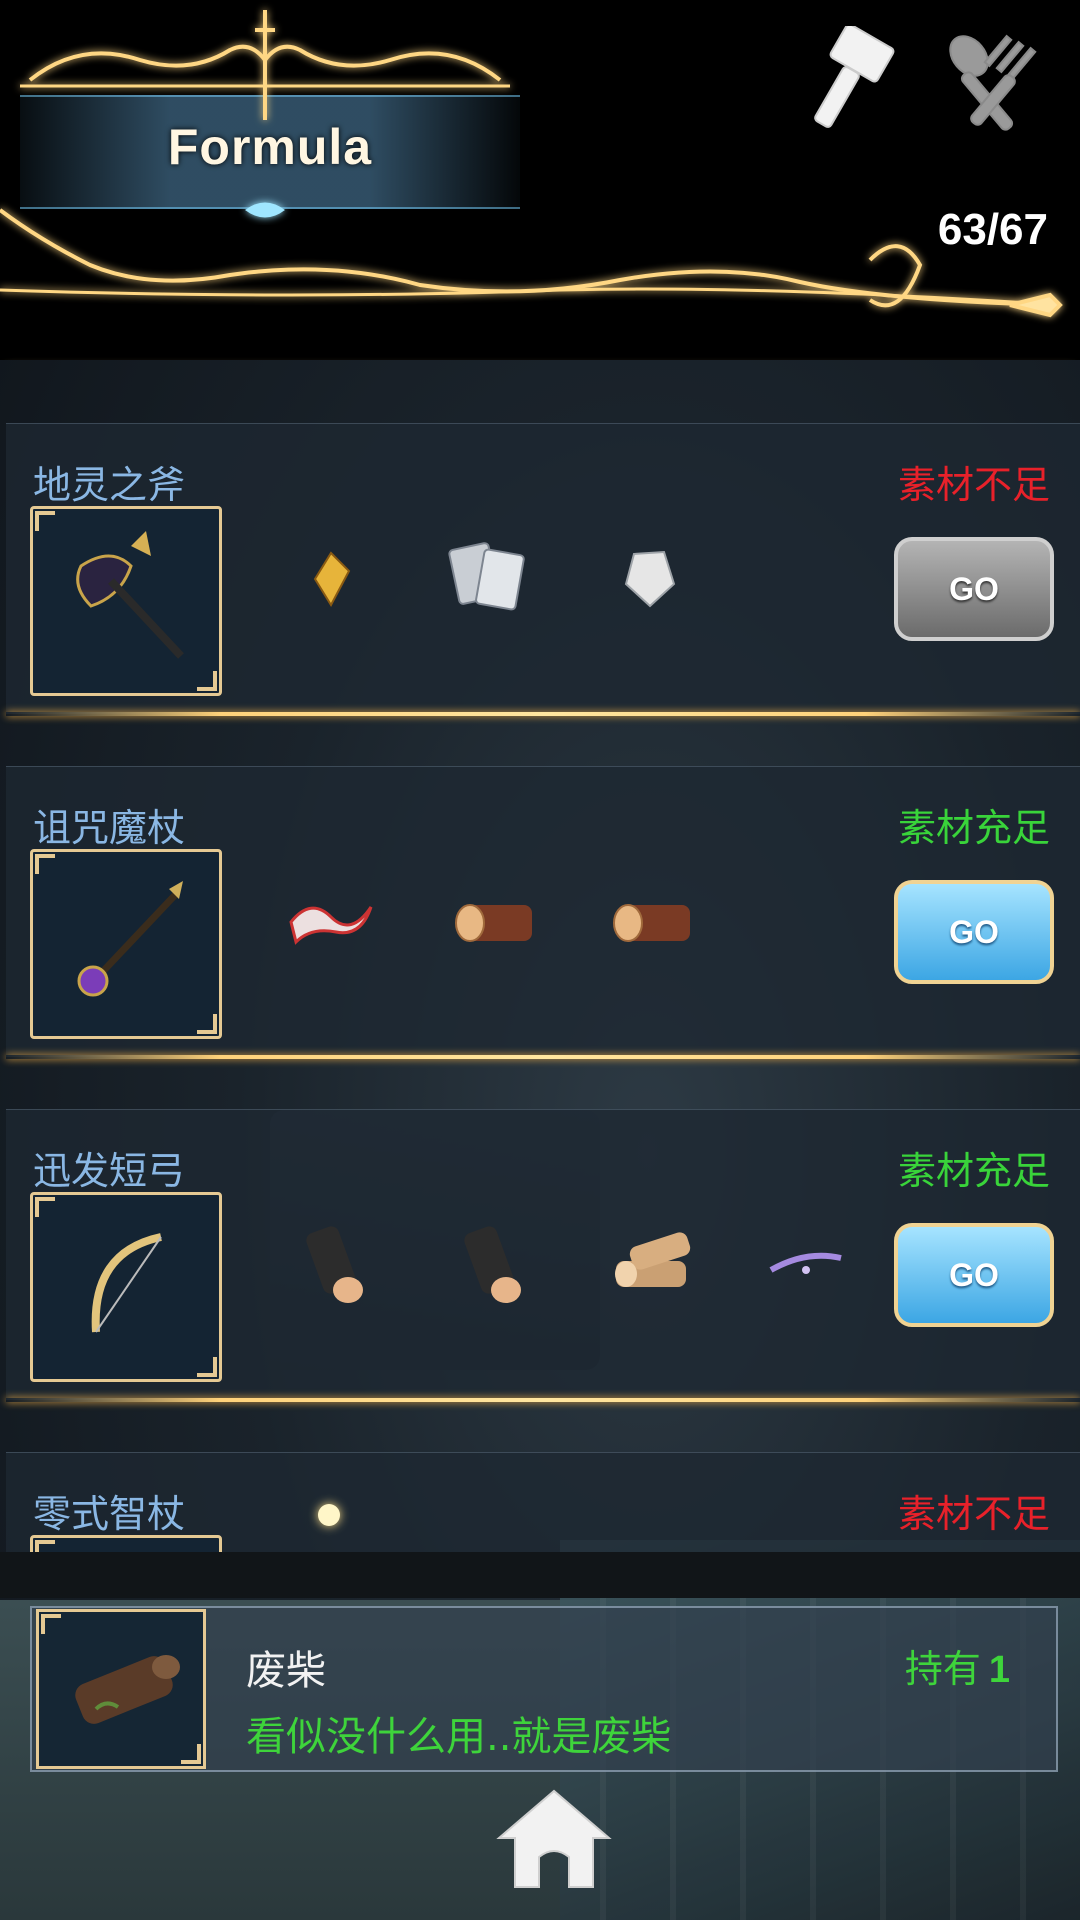 This screenshot has width=1080, height=1920. What do you see at coordinates (459, 1737) in the screenshot?
I see `info-item-description: 看似没什么用..就是废柴` at bounding box center [459, 1737].